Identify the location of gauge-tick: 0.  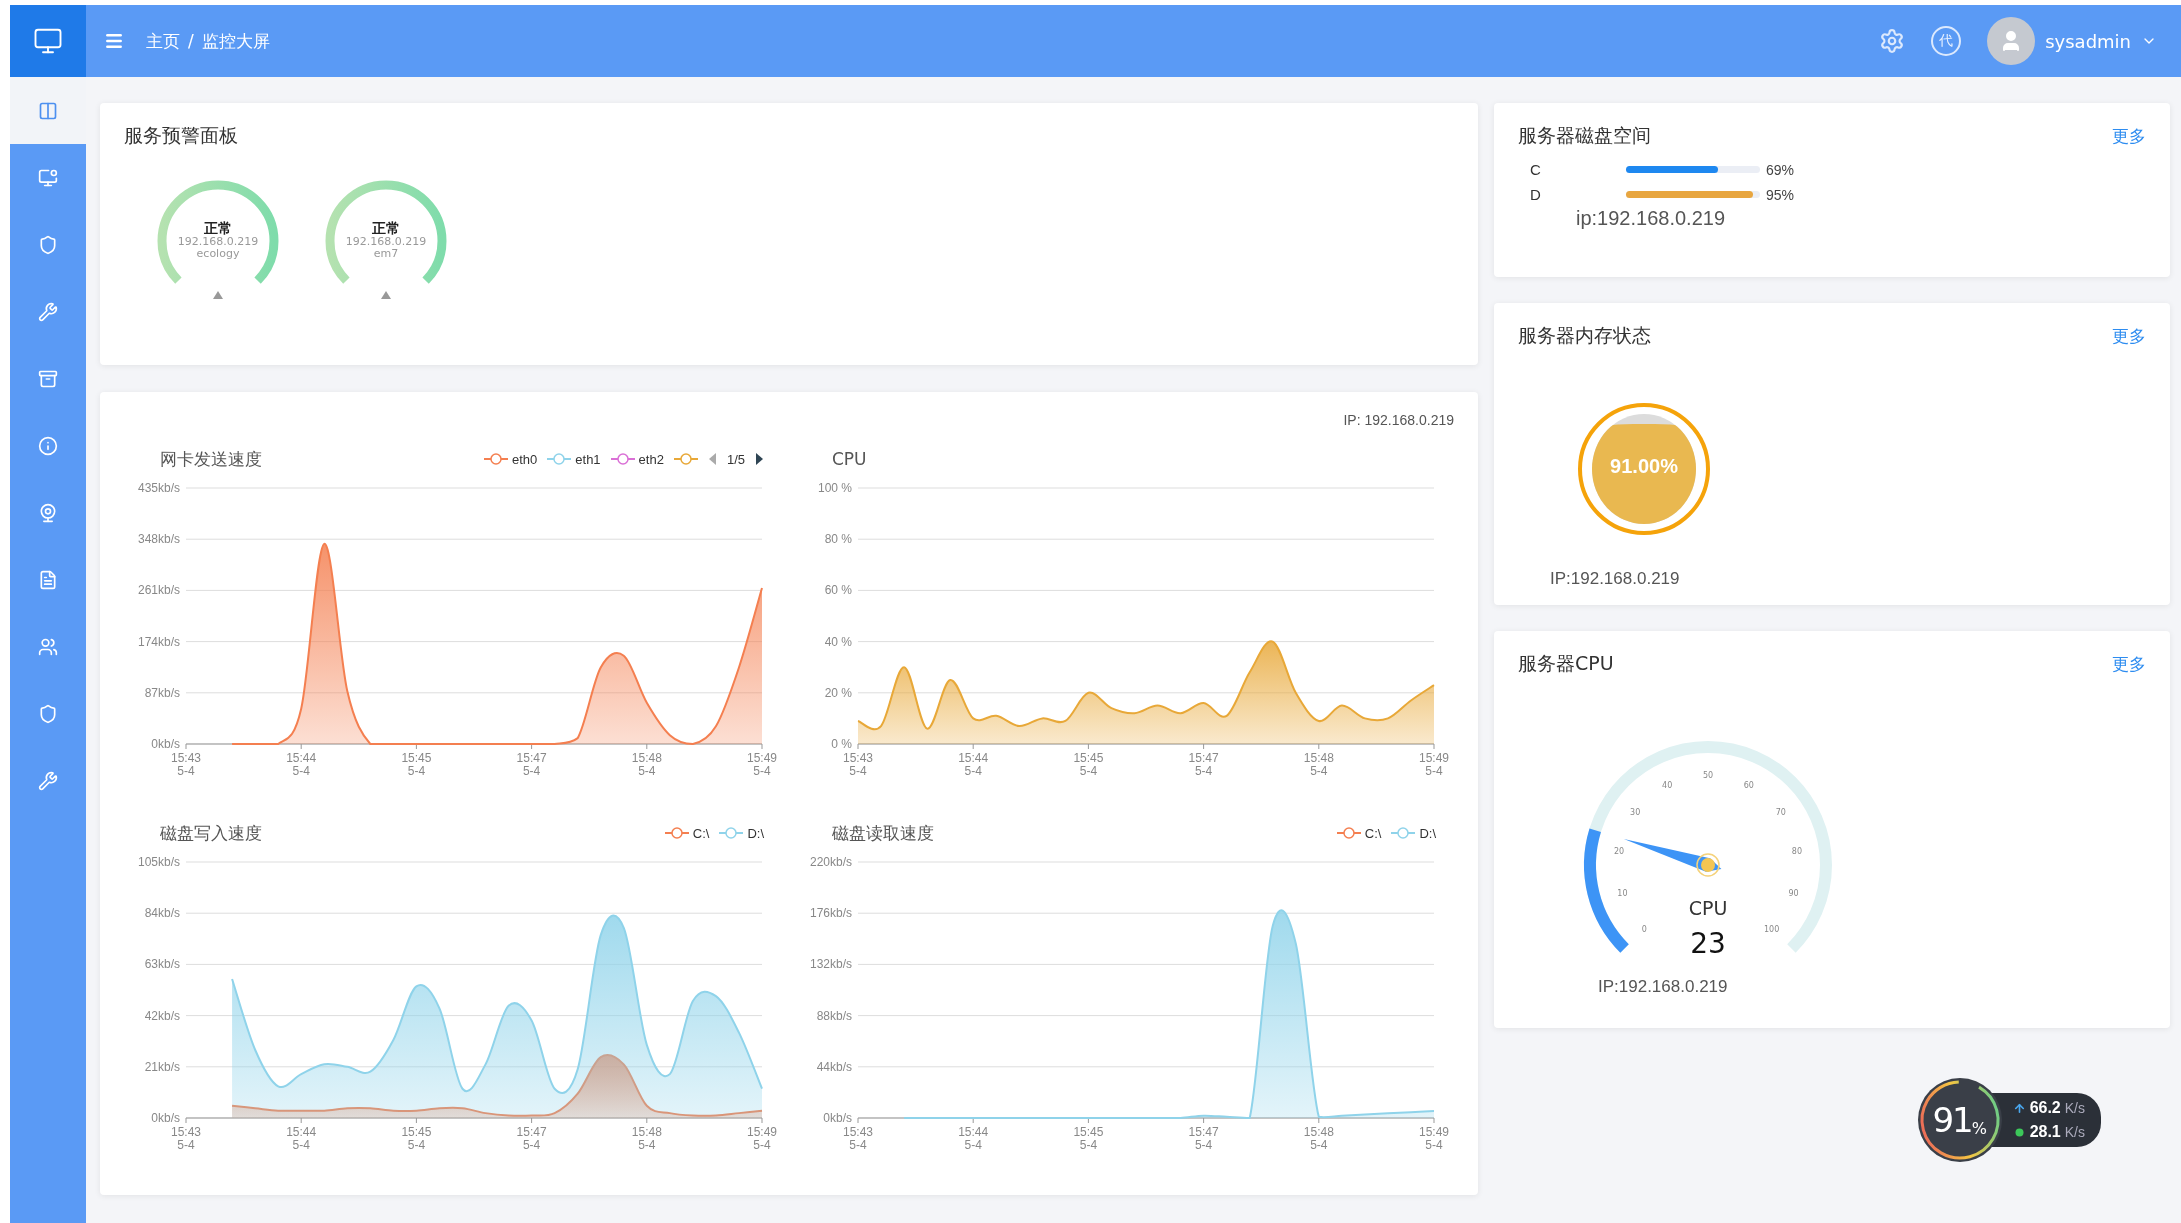
(1644, 929).